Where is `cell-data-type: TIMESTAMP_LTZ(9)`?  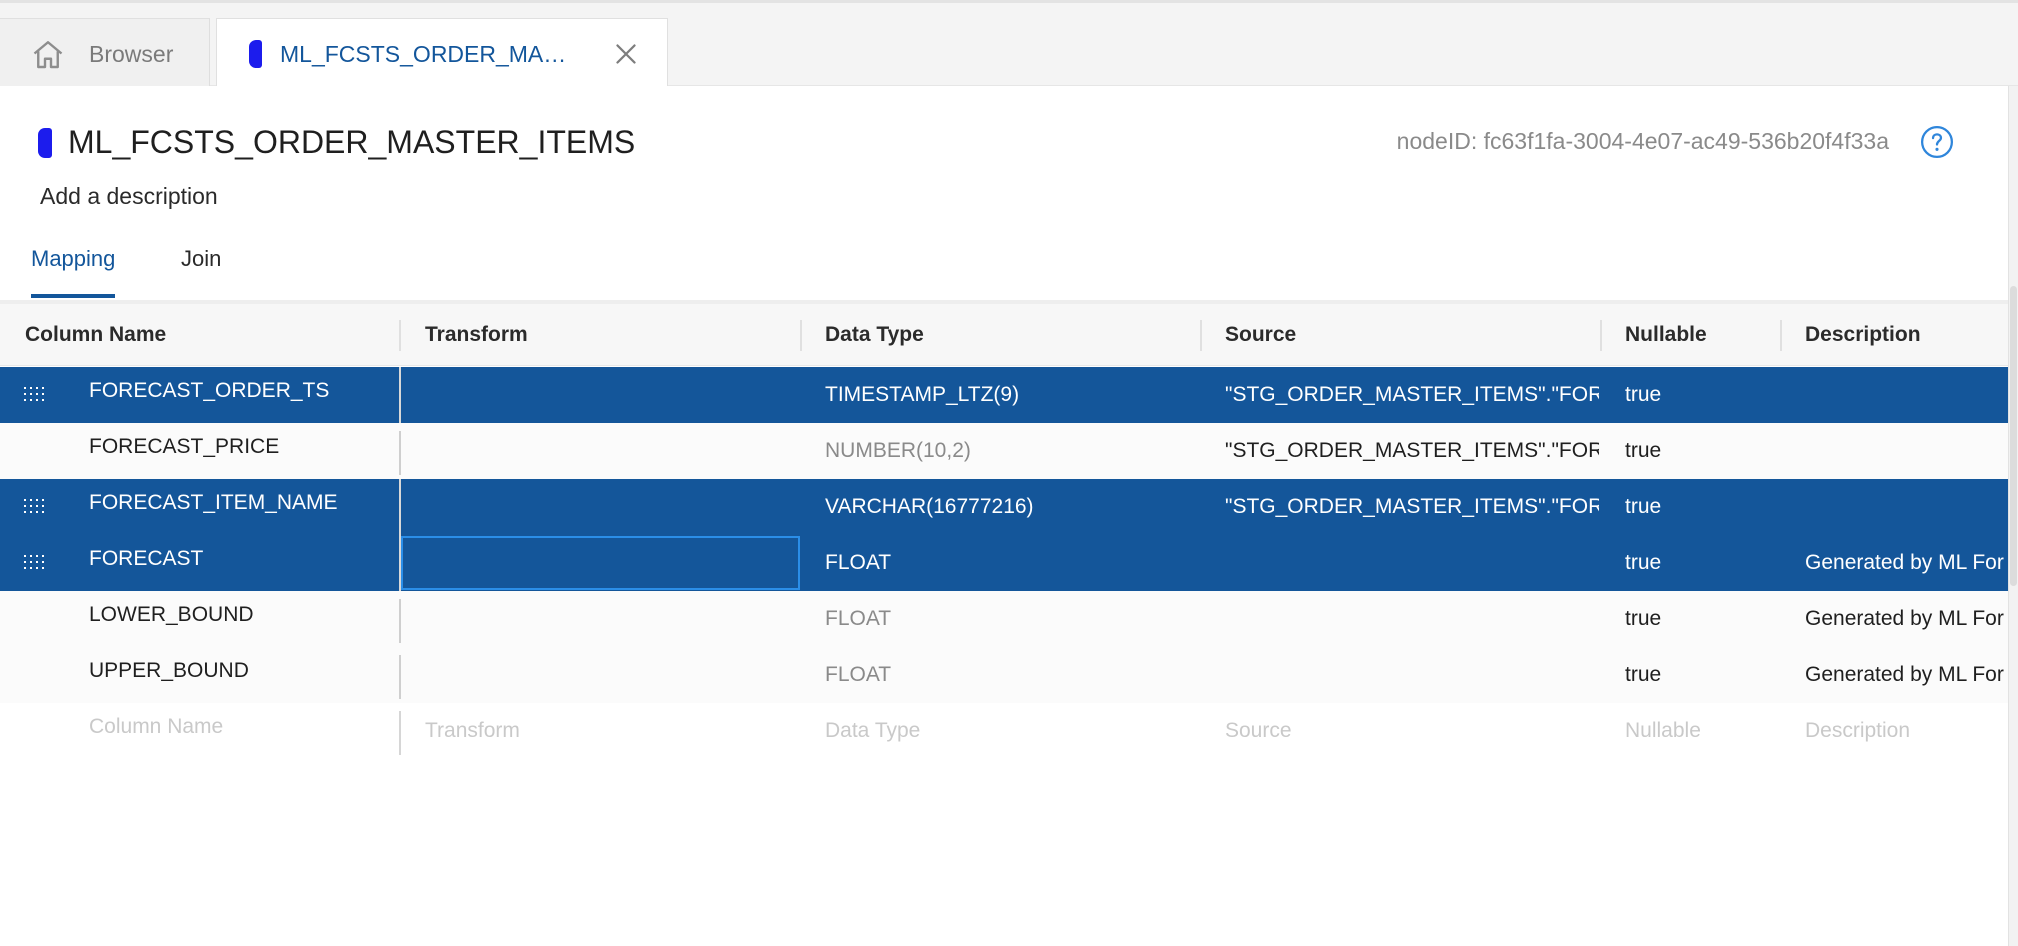 cell-data-type: TIMESTAMP_LTZ(9) is located at coordinates (1010, 395).